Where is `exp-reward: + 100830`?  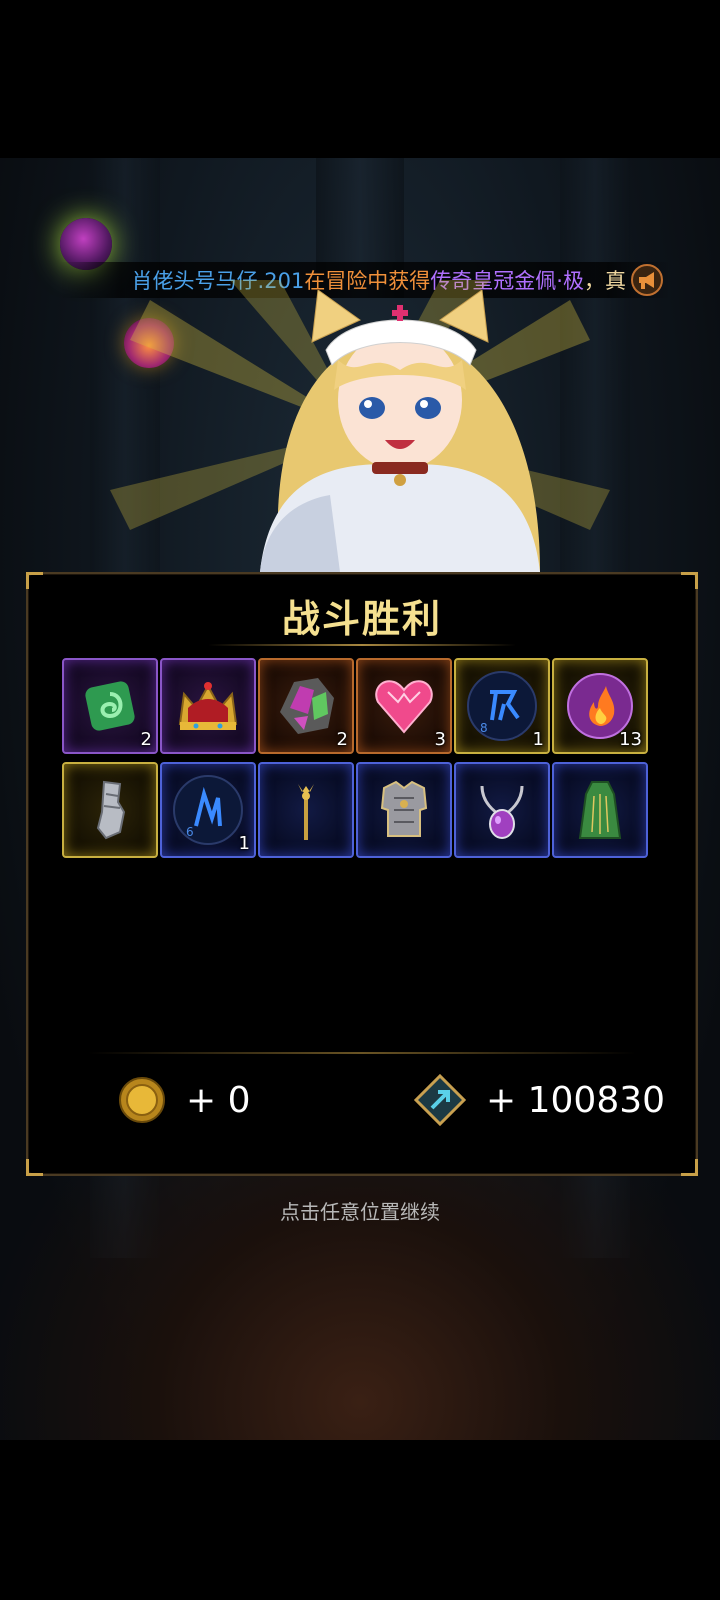
exp-reward: + 100830 is located at coordinates (539, 1100).